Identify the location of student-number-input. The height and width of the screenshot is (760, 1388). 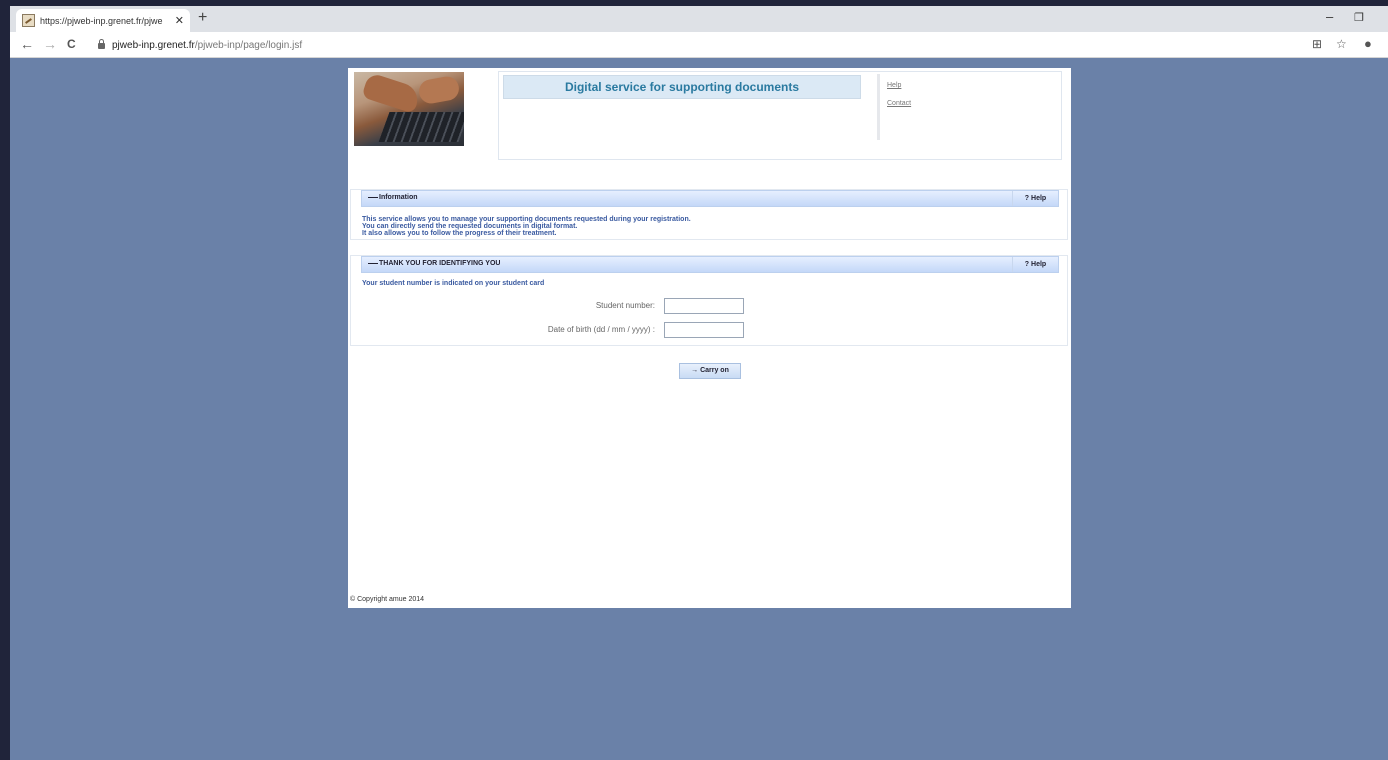
(704, 306).